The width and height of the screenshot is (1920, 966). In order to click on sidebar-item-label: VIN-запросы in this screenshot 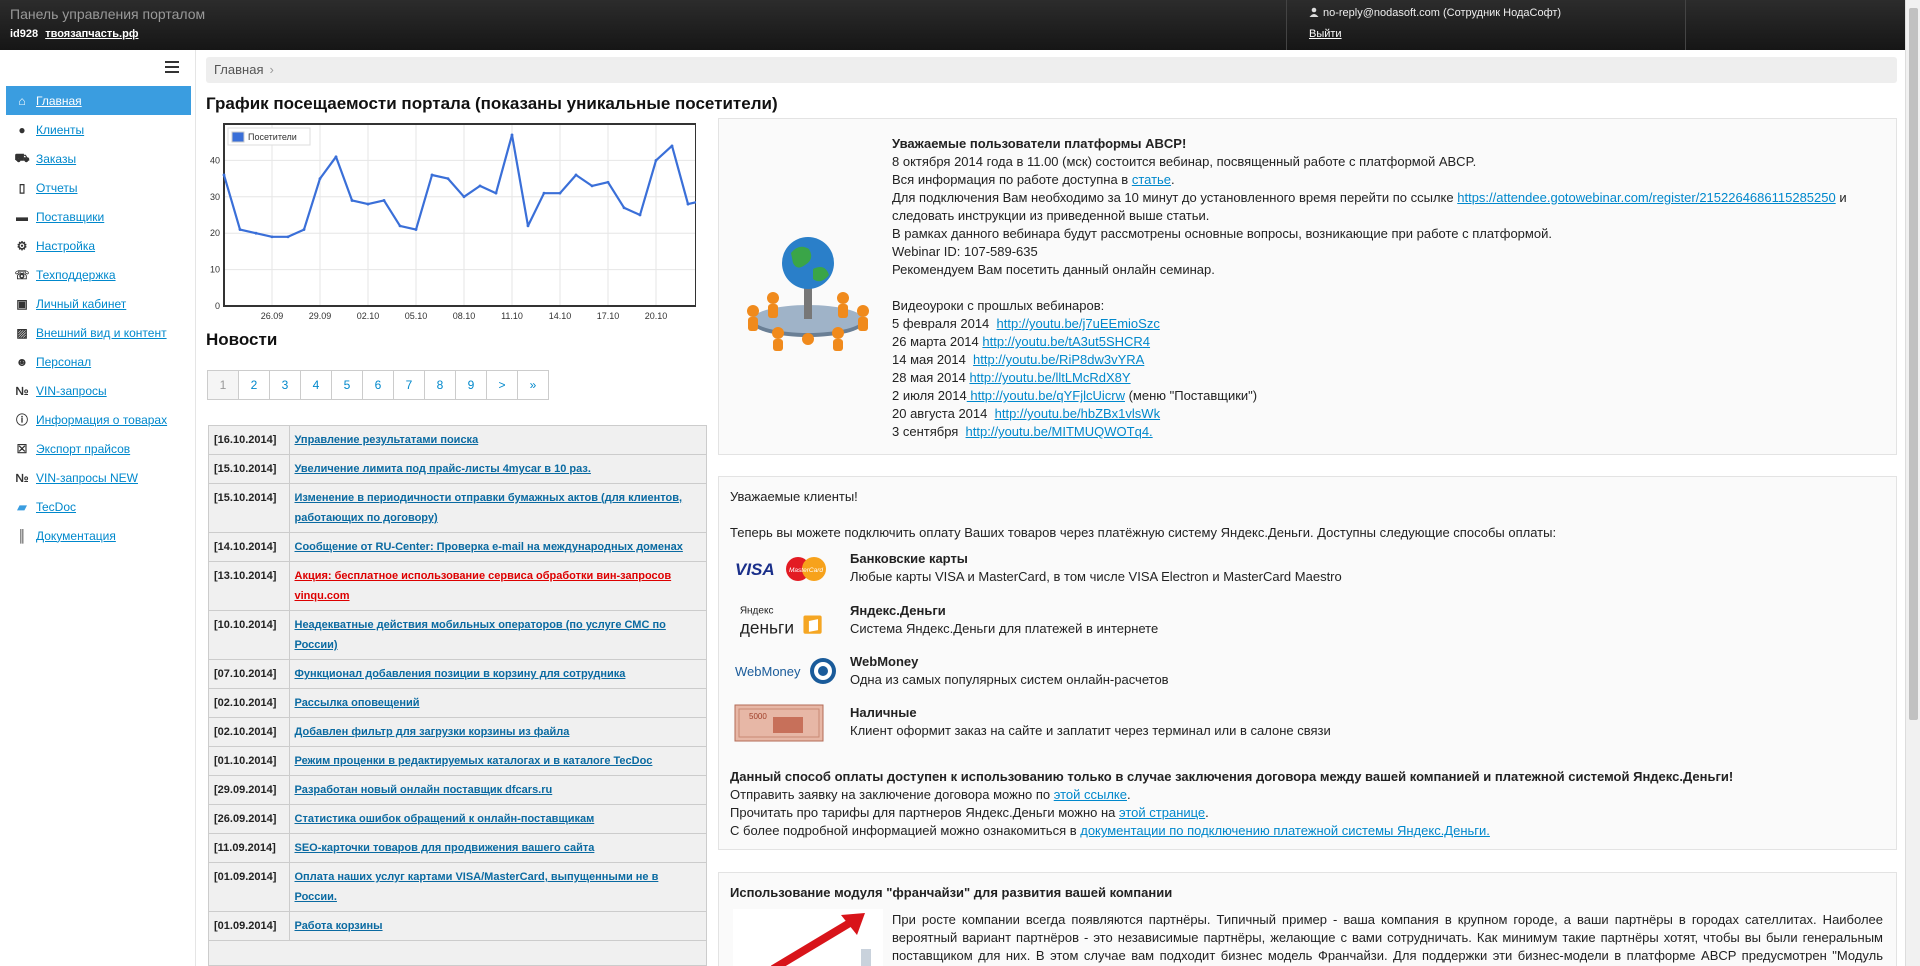, I will do `click(71, 391)`.